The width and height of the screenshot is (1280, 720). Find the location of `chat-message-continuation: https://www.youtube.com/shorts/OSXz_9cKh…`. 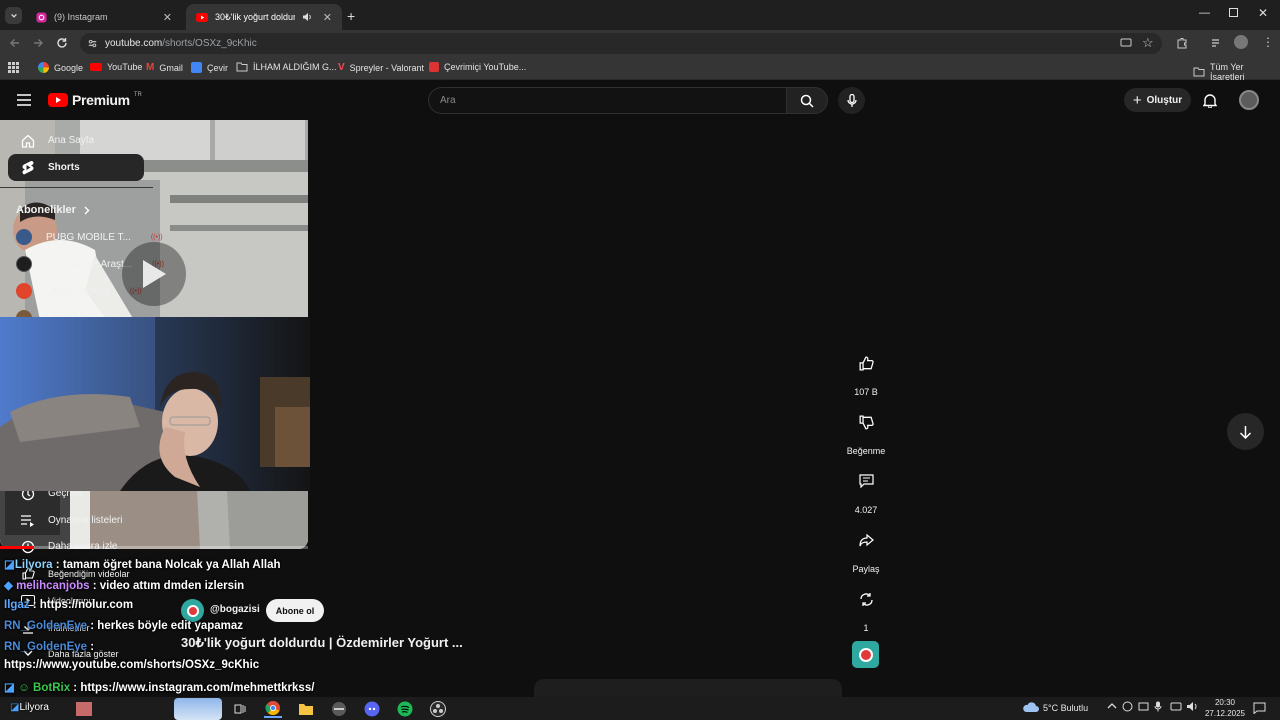

chat-message-continuation: https://www.youtube.com/shorts/OSXz_9cKh… is located at coordinates (131, 665).